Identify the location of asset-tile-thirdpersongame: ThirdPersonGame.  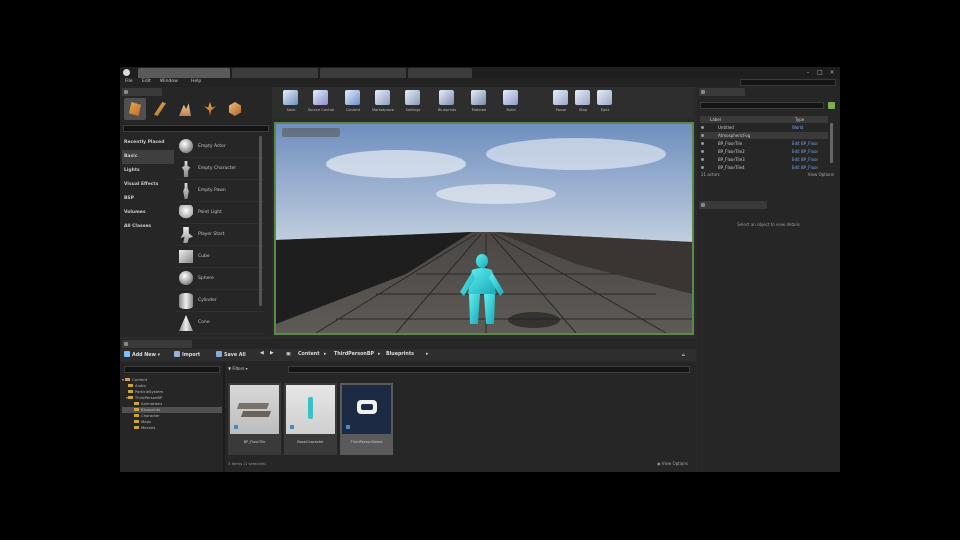
(366, 419).